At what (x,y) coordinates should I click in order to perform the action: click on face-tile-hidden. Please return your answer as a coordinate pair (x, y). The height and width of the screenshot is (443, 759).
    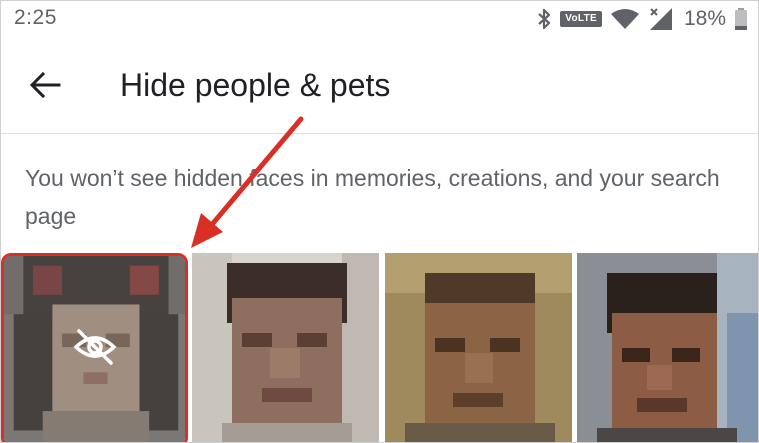
    Looking at the image, I should click on (94, 347).